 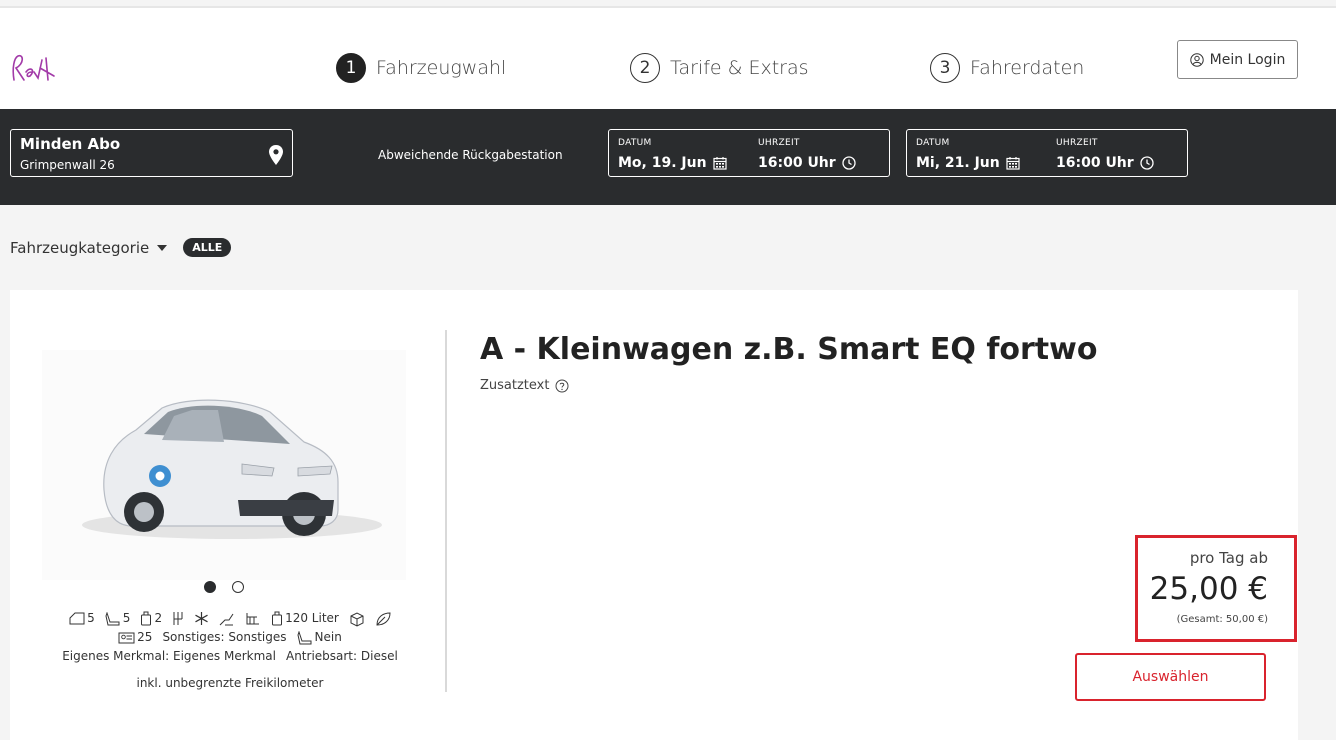 What do you see at coordinates (958, 163) in the screenshot?
I see `return-date-value: Mi, 21. Jun` at bounding box center [958, 163].